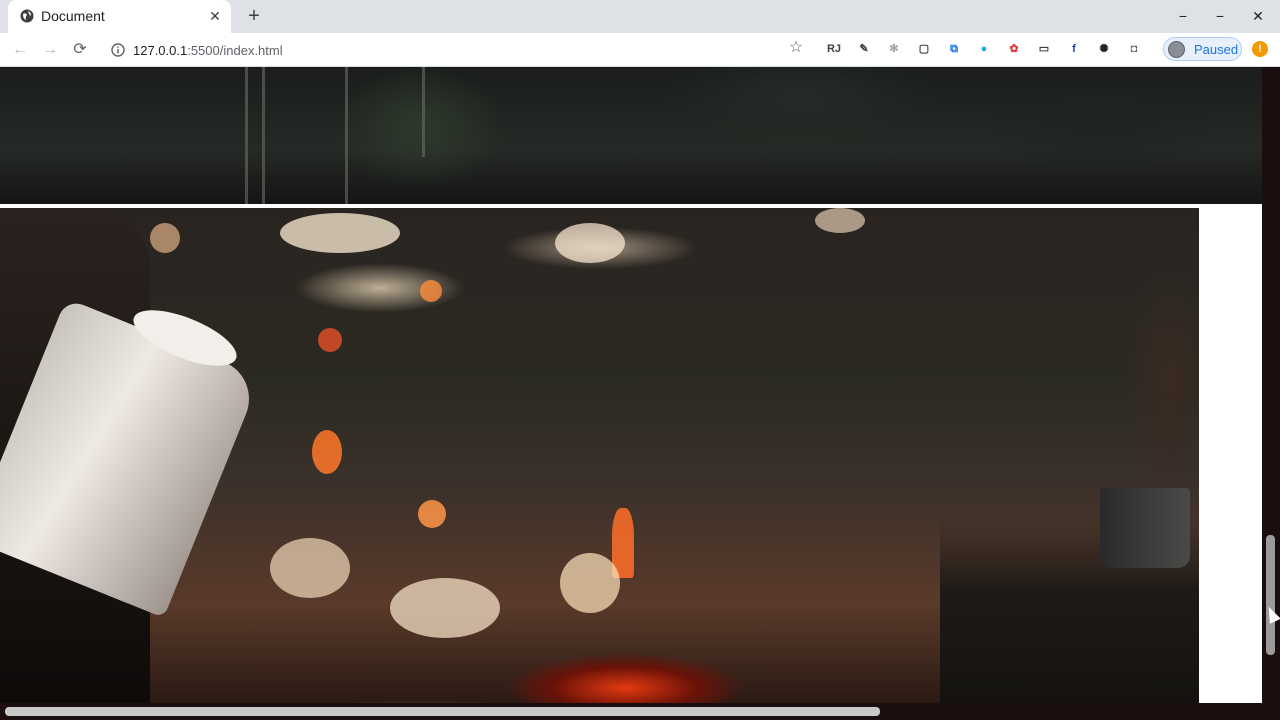 Image resolution: width=1280 pixels, height=720 pixels. What do you see at coordinates (864, 49) in the screenshot?
I see `eyedropper-extension-icon: ✎` at bounding box center [864, 49].